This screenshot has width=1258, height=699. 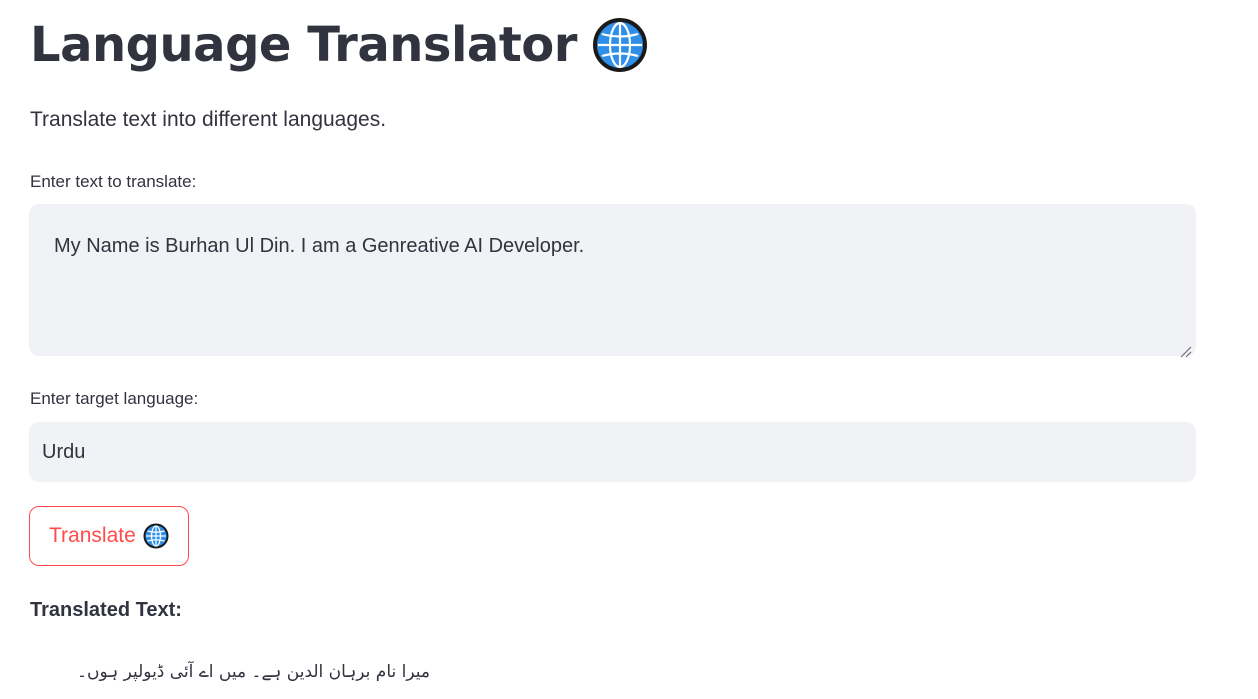 I want to click on translate-button: Translate, so click(x=109, y=536).